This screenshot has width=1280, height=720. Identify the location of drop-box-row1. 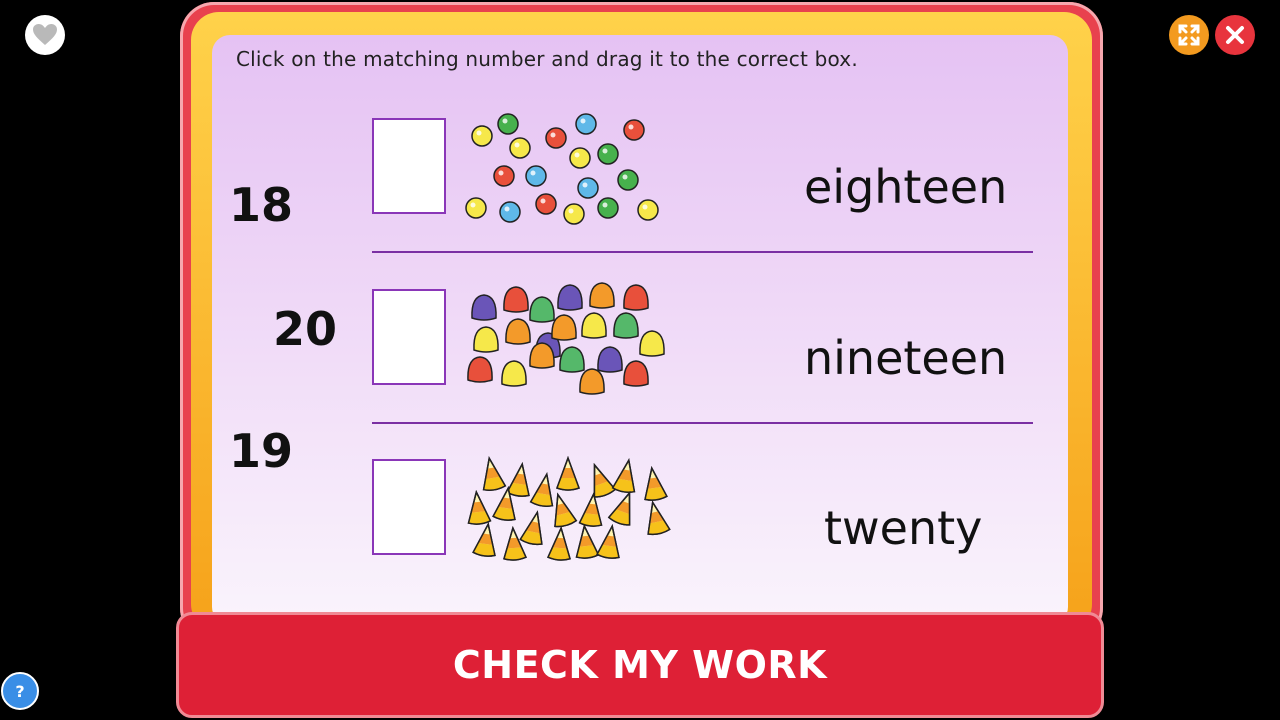
(409, 166).